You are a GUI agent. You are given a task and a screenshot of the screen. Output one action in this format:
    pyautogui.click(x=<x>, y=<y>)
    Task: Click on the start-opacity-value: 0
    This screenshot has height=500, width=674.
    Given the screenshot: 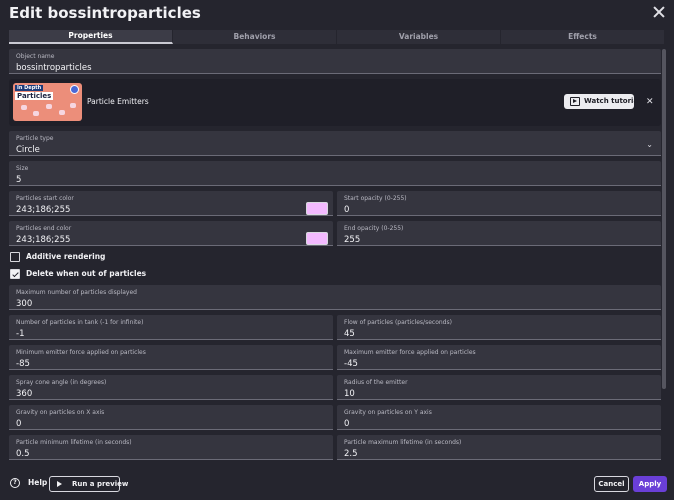 What is the action you would take?
    pyautogui.click(x=347, y=210)
    